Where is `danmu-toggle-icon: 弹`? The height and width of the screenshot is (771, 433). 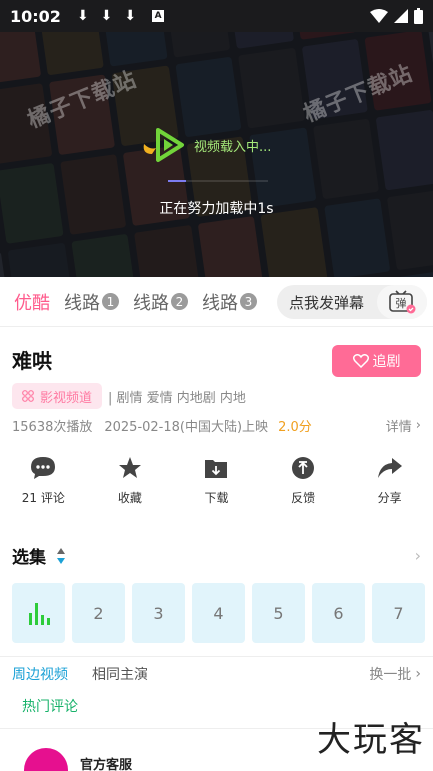
danmu-toggle-icon: 弹 is located at coordinates (402, 302).